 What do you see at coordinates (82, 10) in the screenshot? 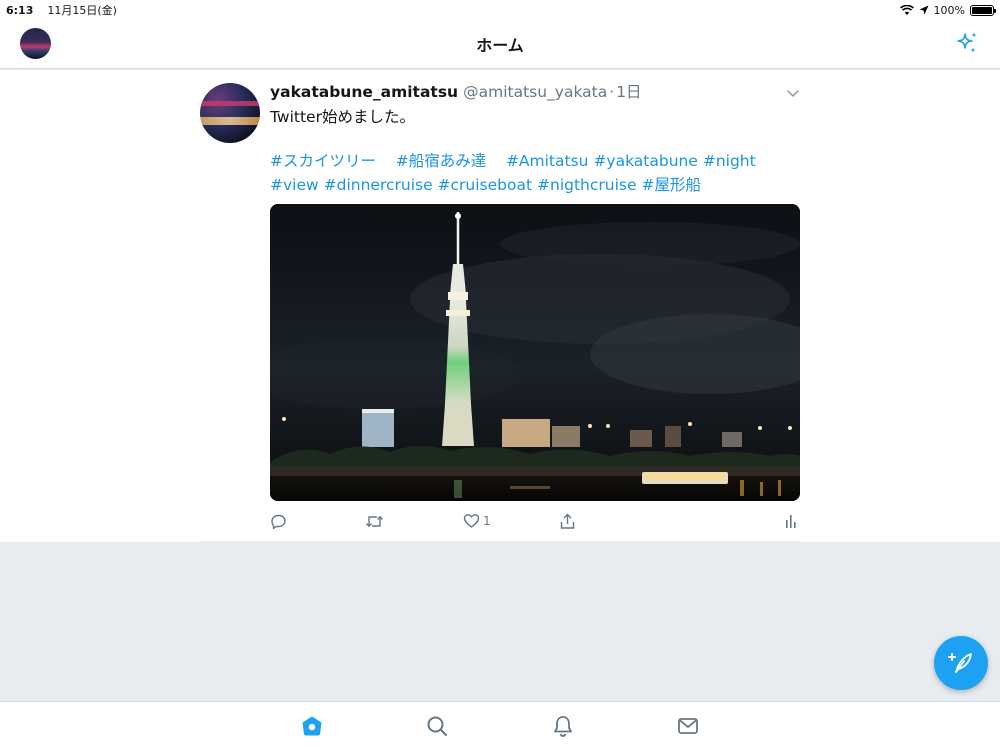
I see `status-date: 11月15日(金)` at bounding box center [82, 10].